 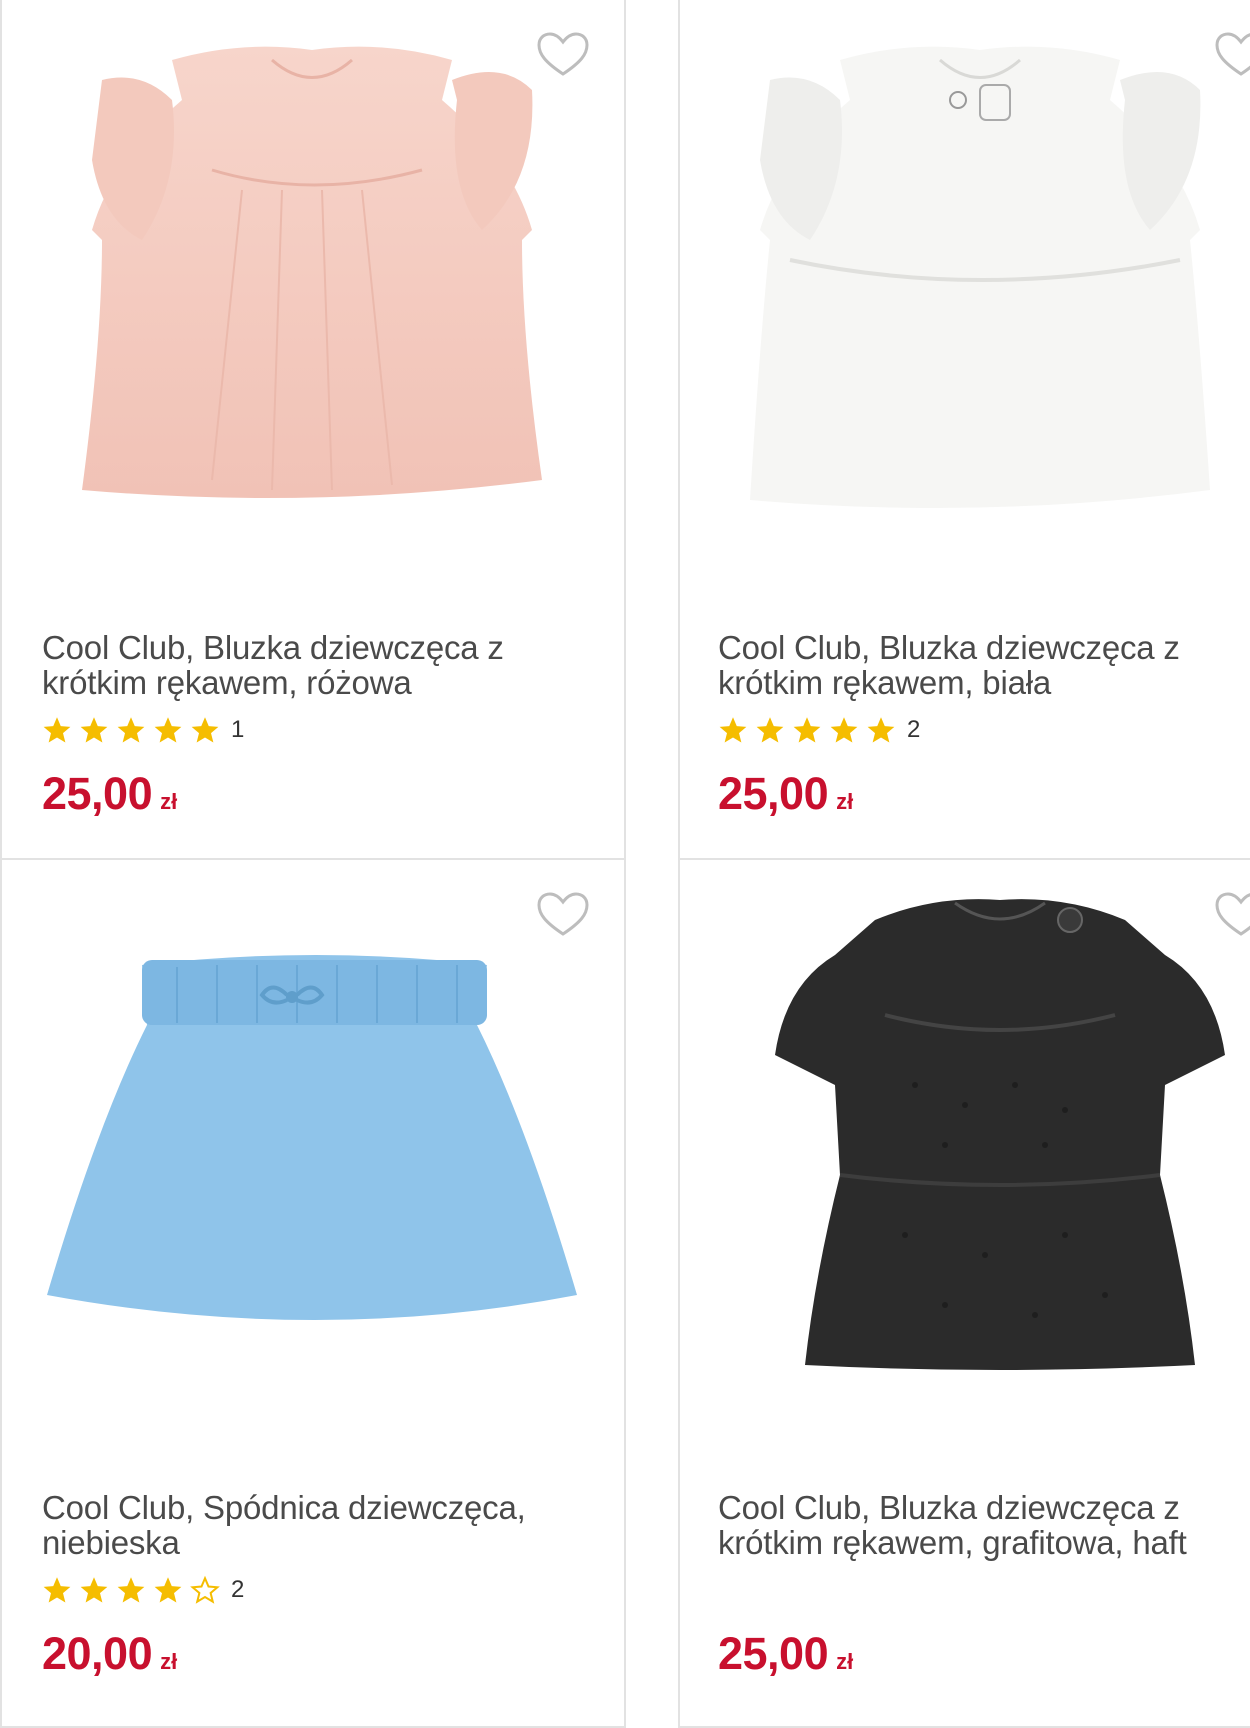 What do you see at coordinates (205, 1590) in the screenshot?
I see `star-outline-icon` at bounding box center [205, 1590].